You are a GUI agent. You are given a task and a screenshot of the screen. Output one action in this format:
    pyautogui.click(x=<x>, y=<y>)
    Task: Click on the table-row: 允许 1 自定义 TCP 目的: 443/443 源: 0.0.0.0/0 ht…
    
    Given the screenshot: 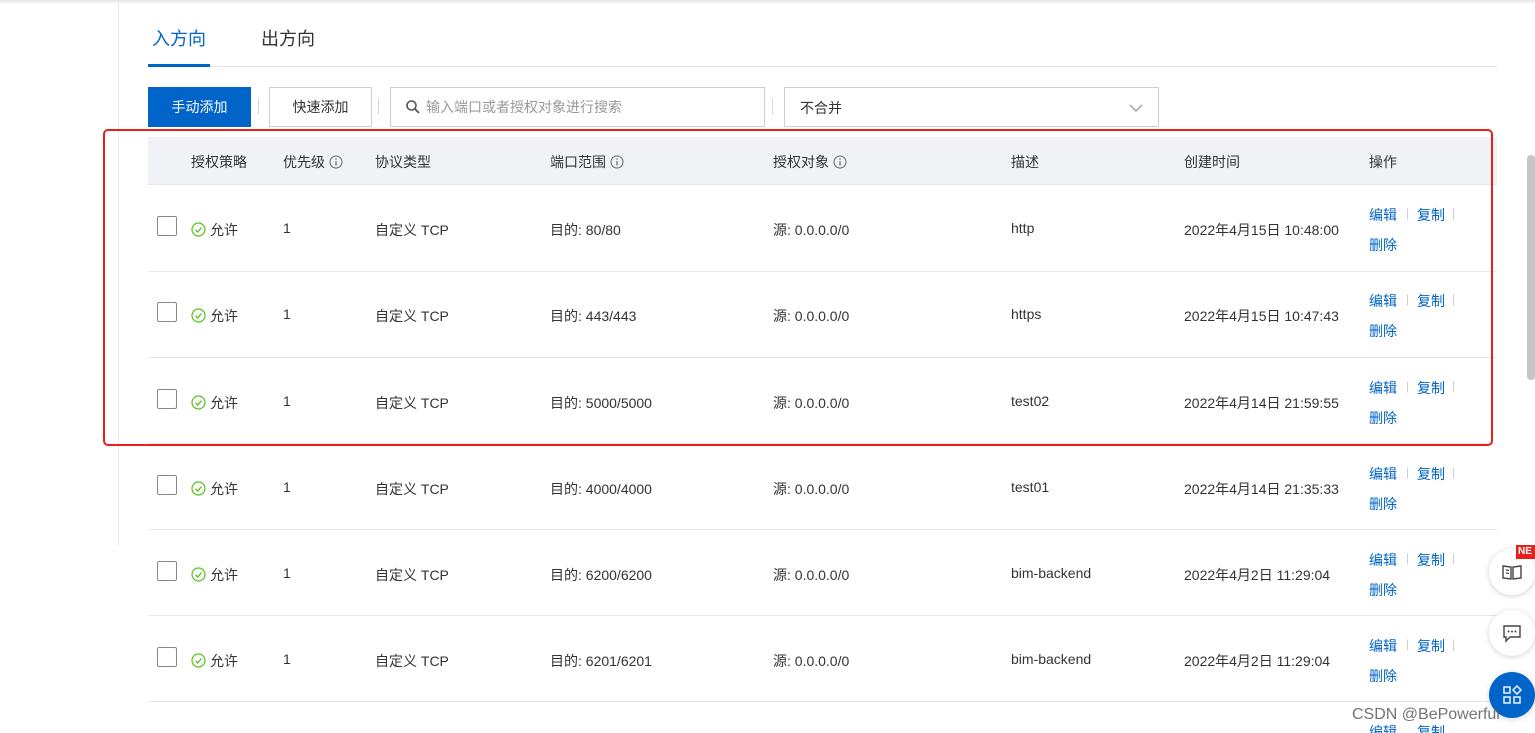 What is the action you would take?
    pyautogui.click(x=822, y=315)
    